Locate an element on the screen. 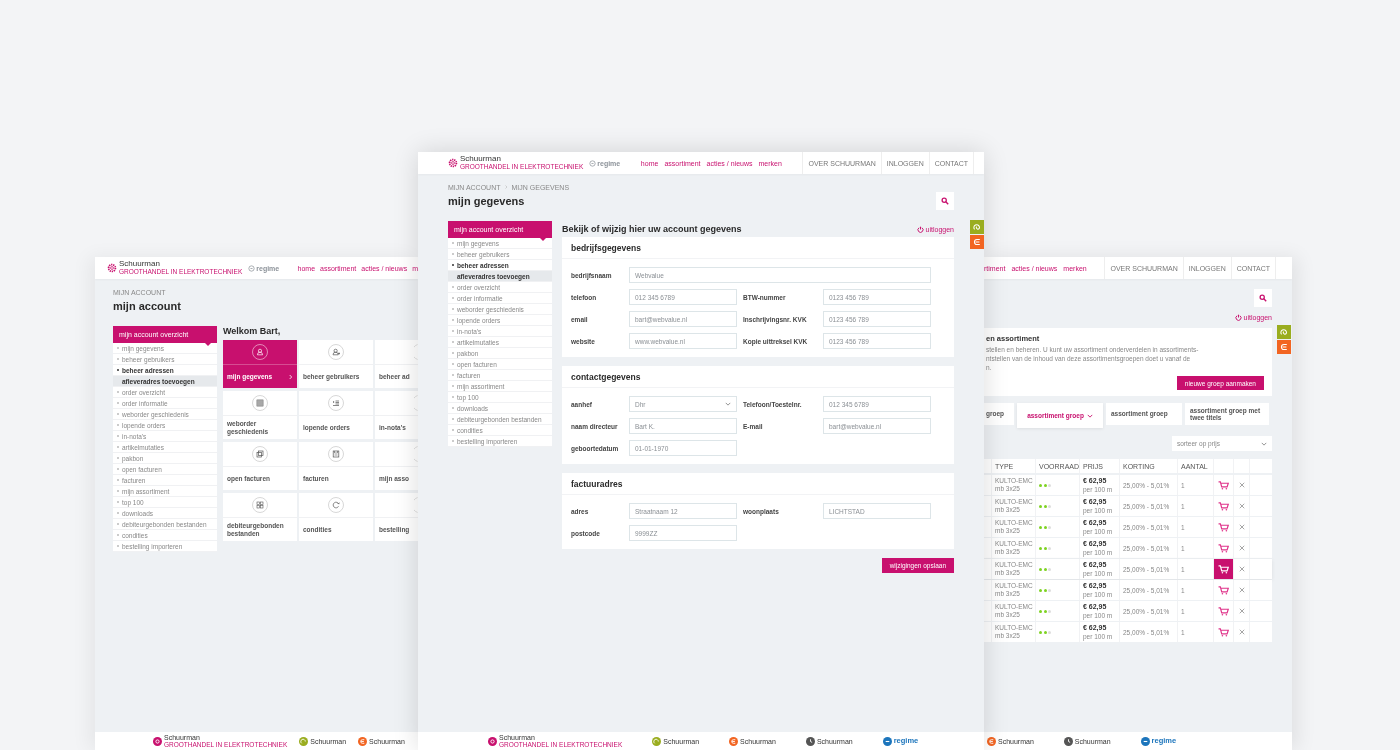  chevron-icon is located at coordinates (291, 376).